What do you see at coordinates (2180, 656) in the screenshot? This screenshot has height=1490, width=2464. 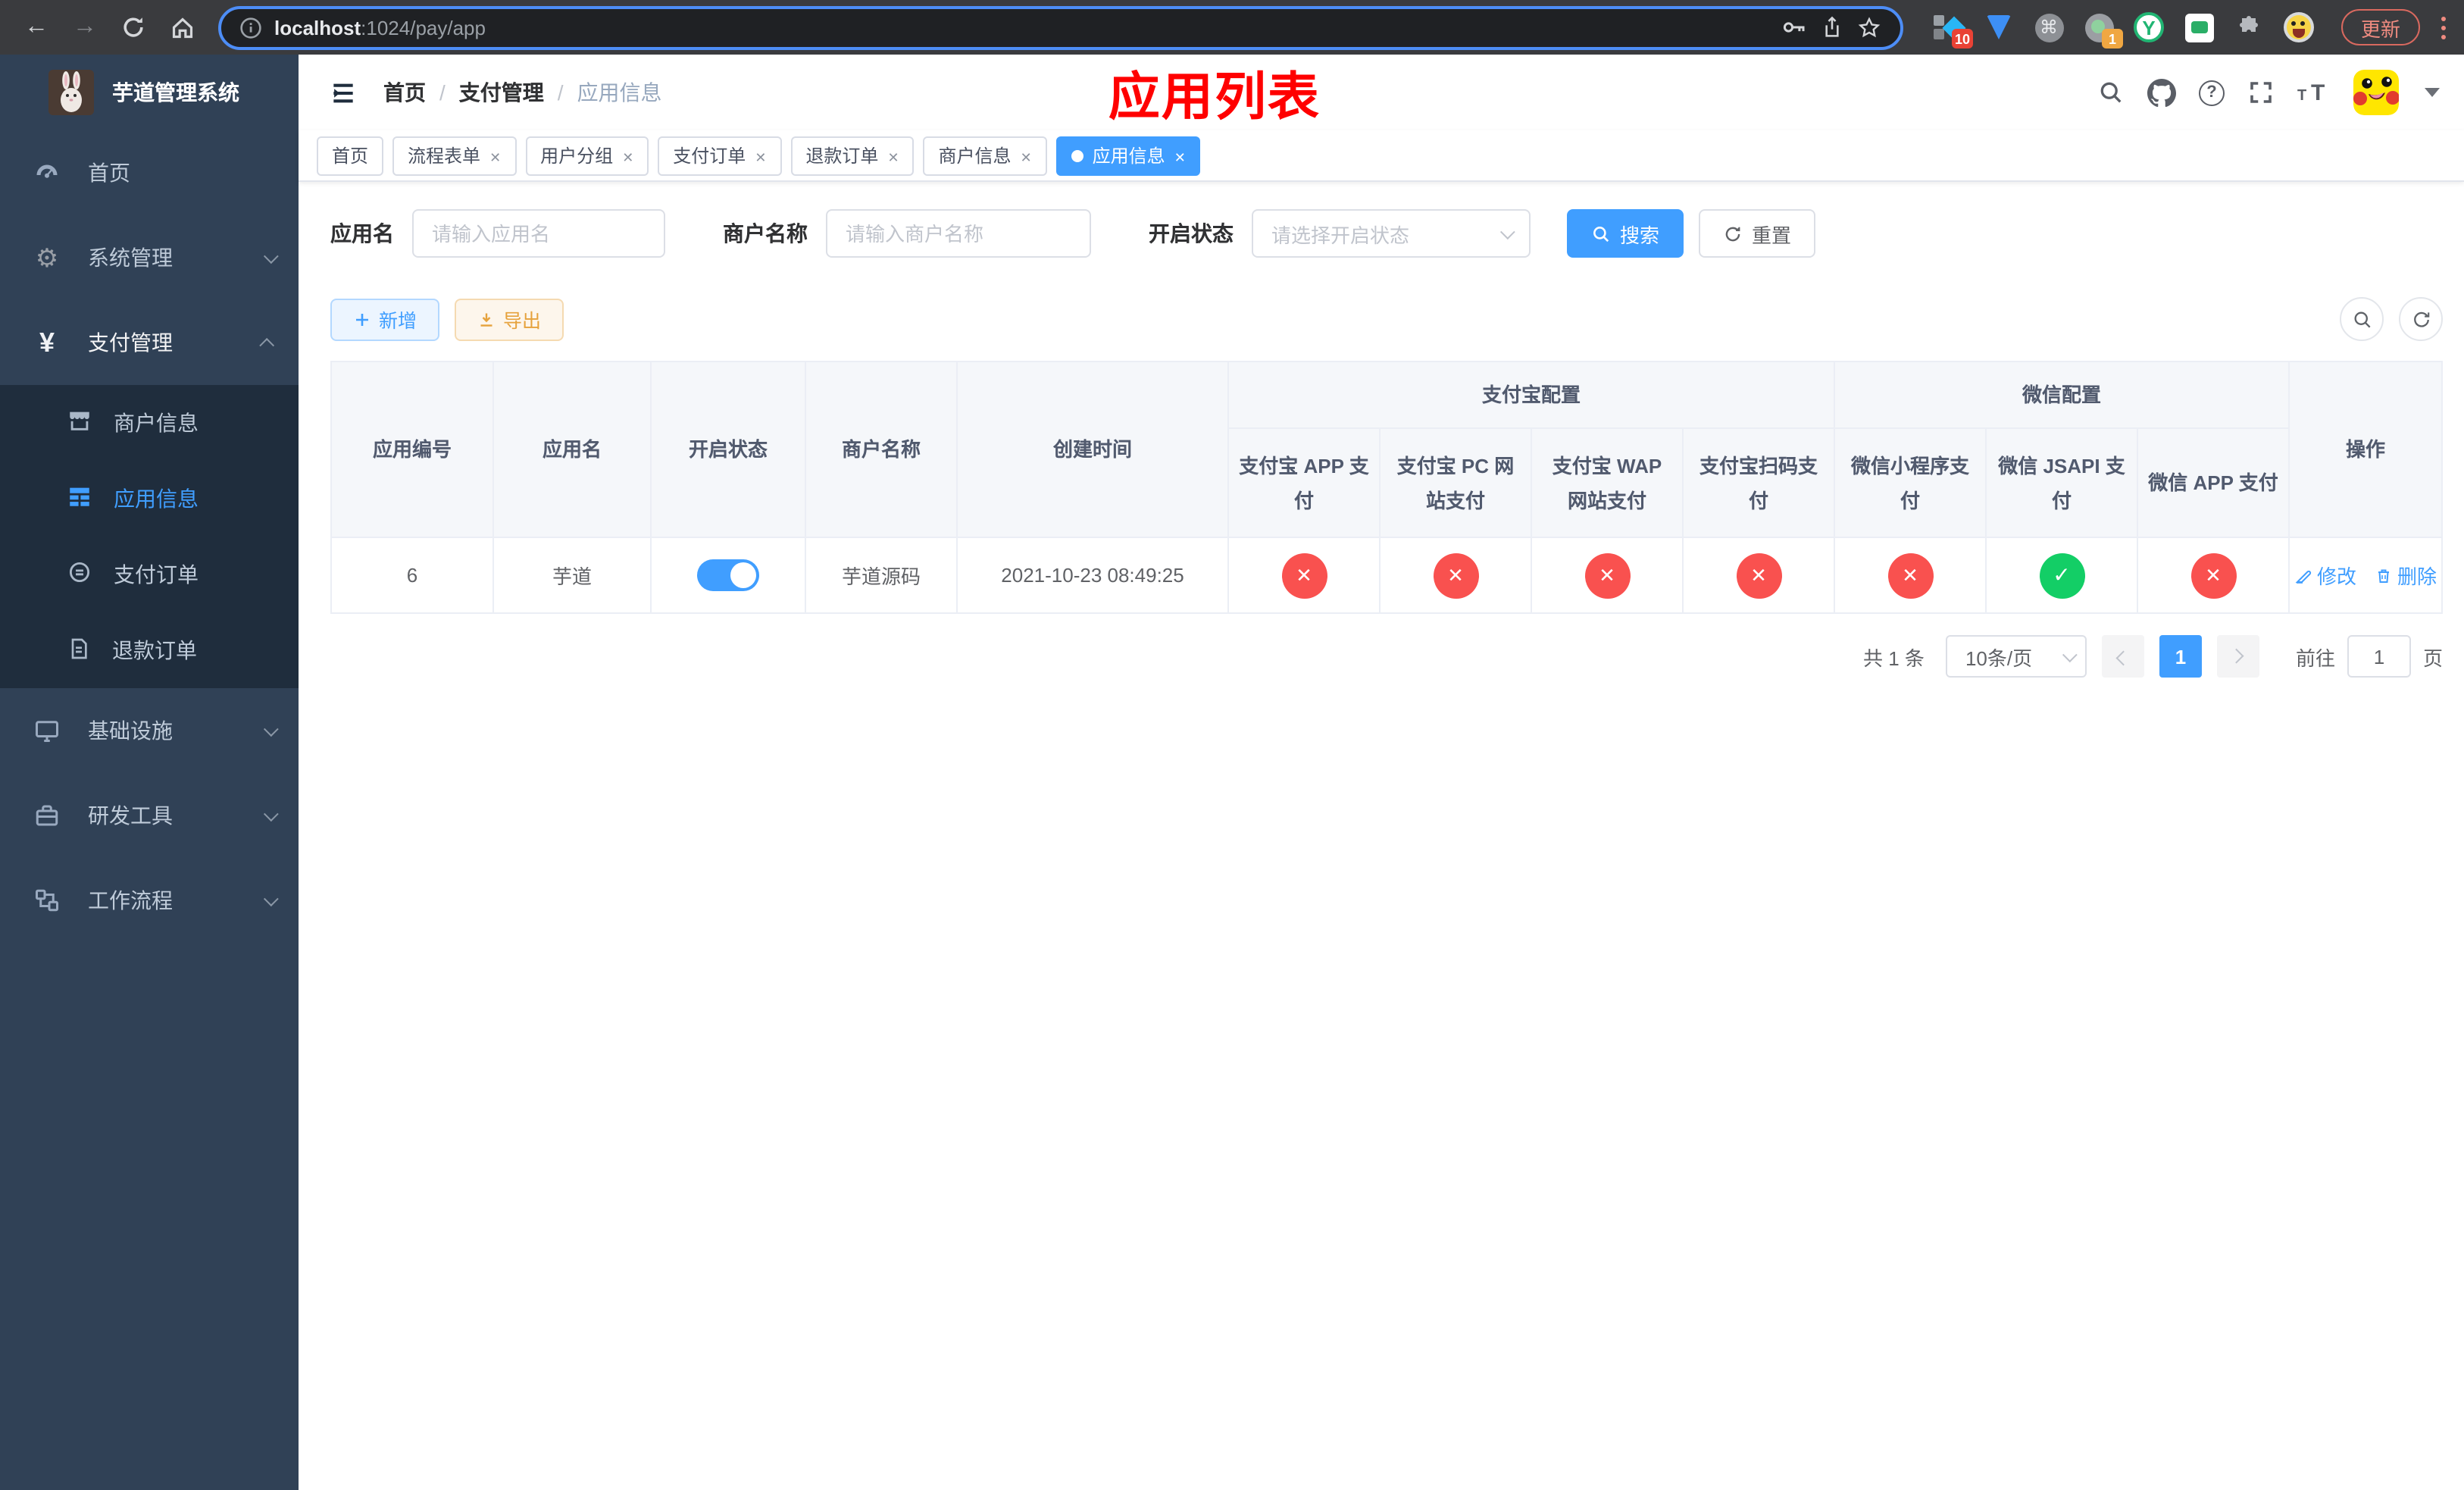 I see `current-page-button: 1` at bounding box center [2180, 656].